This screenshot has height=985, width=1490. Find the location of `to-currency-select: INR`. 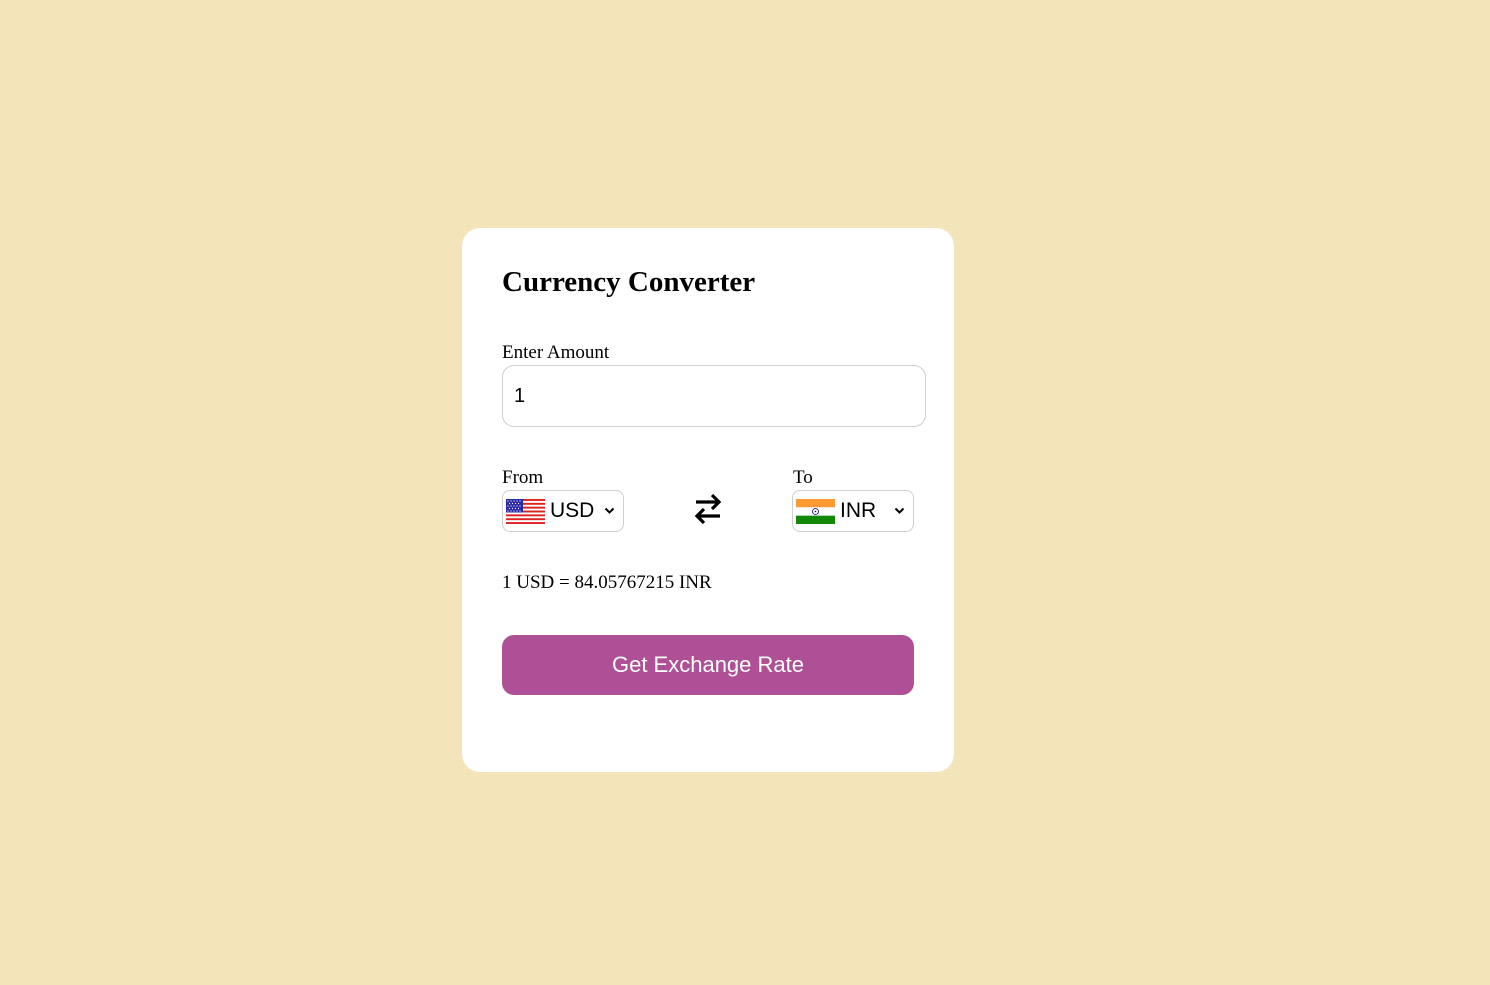

to-currency-select: INR is located at coordinates (853, 511).